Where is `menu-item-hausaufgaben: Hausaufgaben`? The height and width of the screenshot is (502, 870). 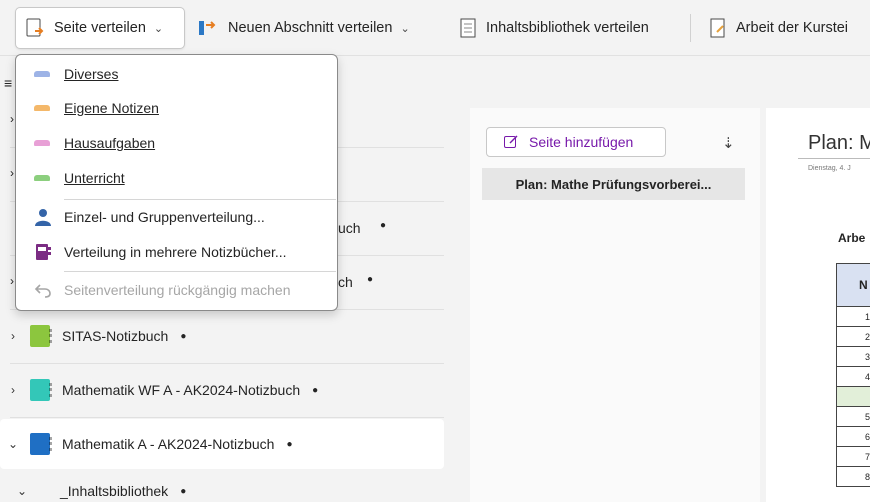
menu-item-hausaufgaben: Hausaufgaben is located at coordinates (176, 143).